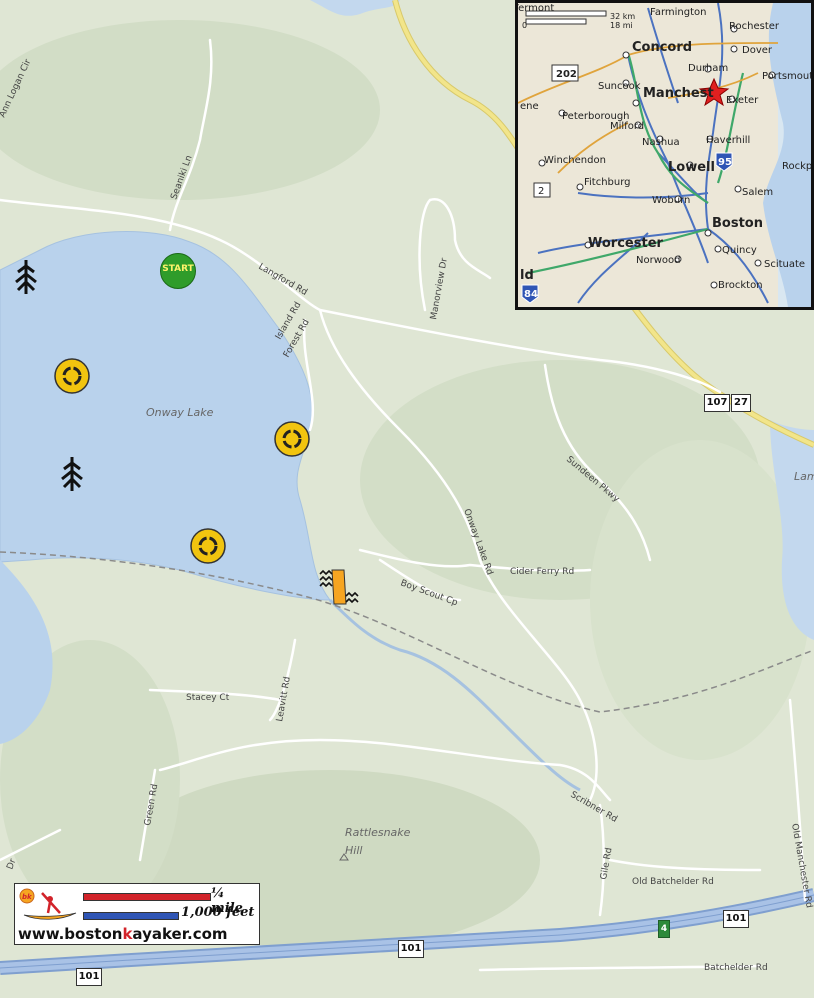 This screenshot has width=814, height=998. Describe the element at coordinates (678, 93) in the screenshot. I see `inset-city-manchester: Manchest` at that location.